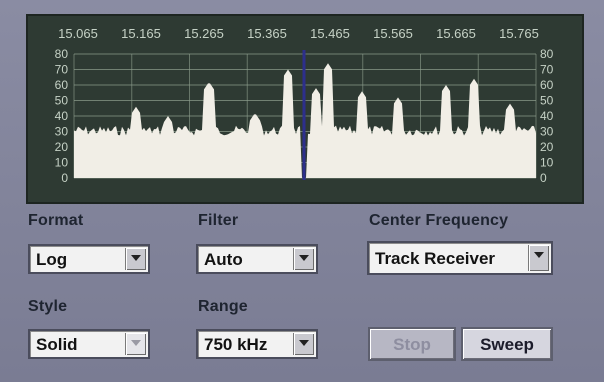  Describe the element at coordinates (141, 33) in the screenshot. I see `freq-label: 15.165` at that location.